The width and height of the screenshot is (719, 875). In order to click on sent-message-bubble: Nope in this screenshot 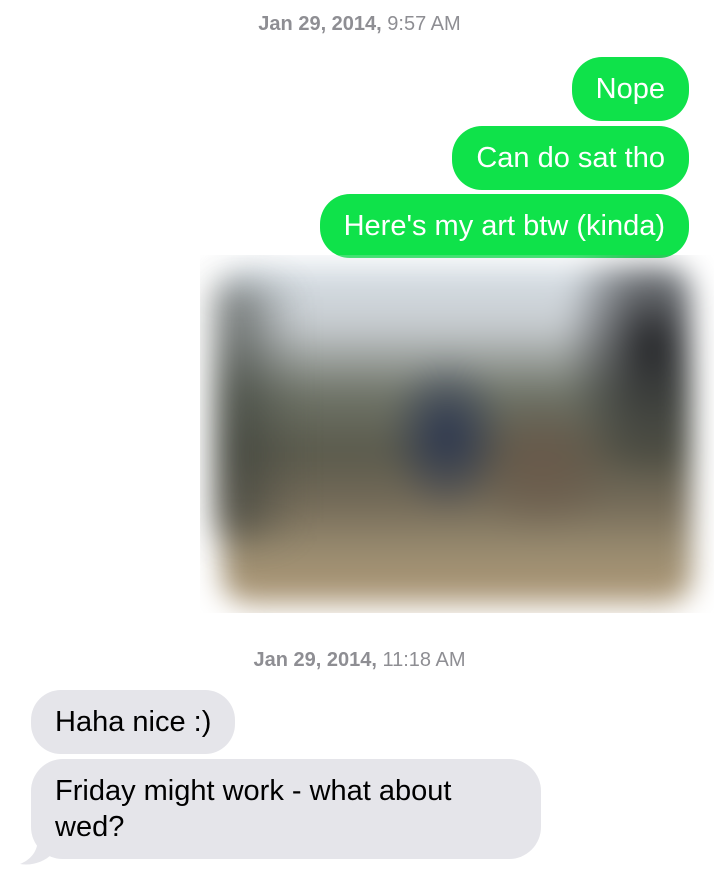, I will do `click(630, 89)`.